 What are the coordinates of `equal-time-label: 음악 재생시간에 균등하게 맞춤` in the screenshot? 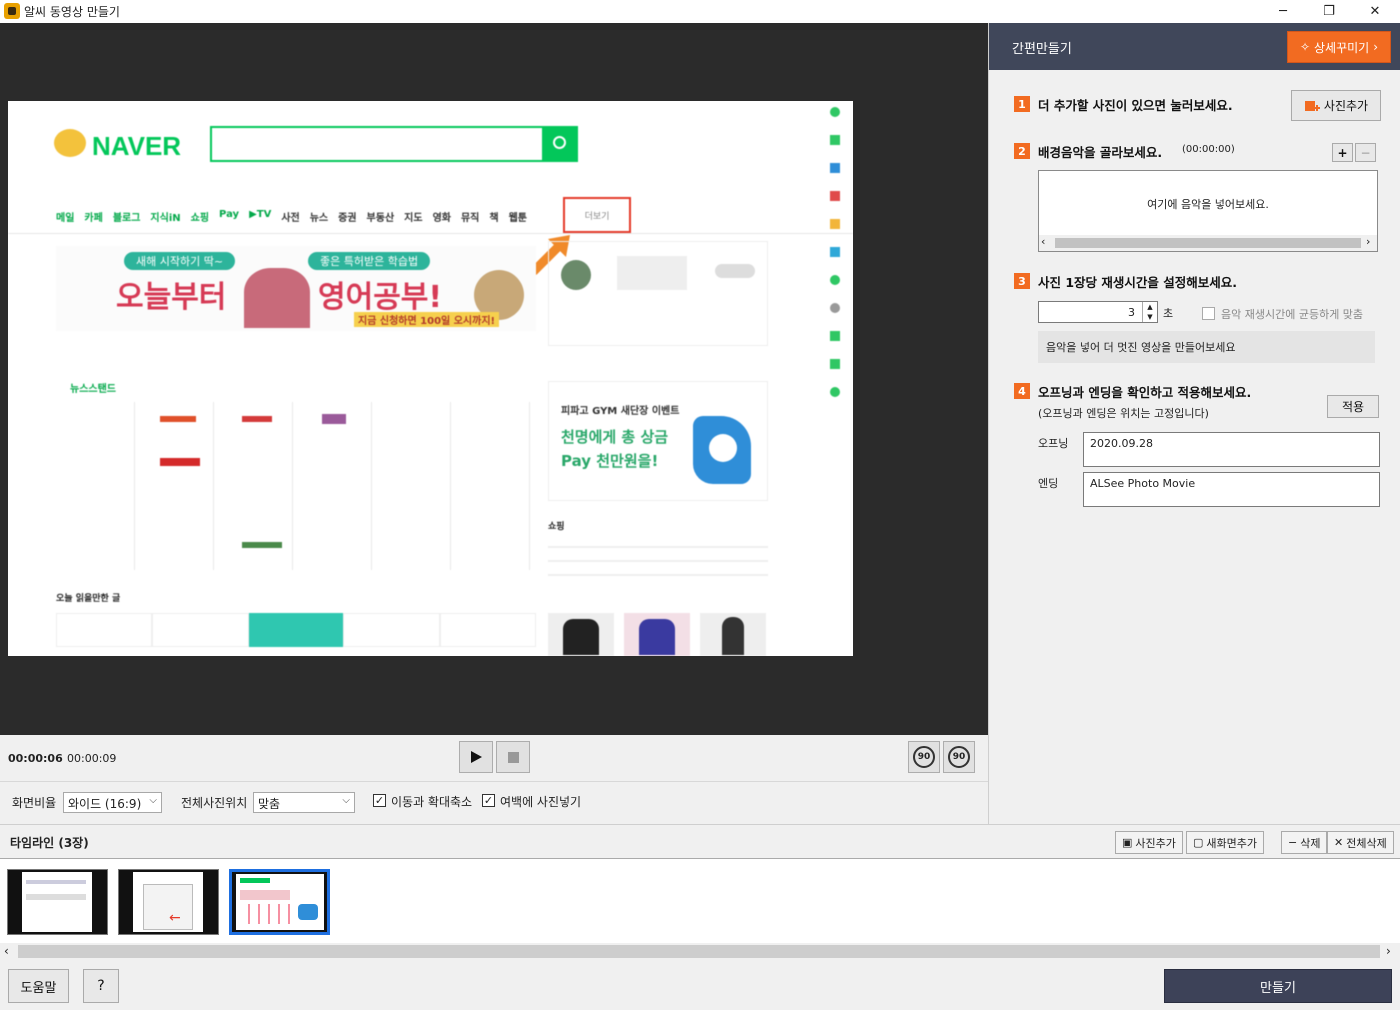 It's located at (1292, 314).